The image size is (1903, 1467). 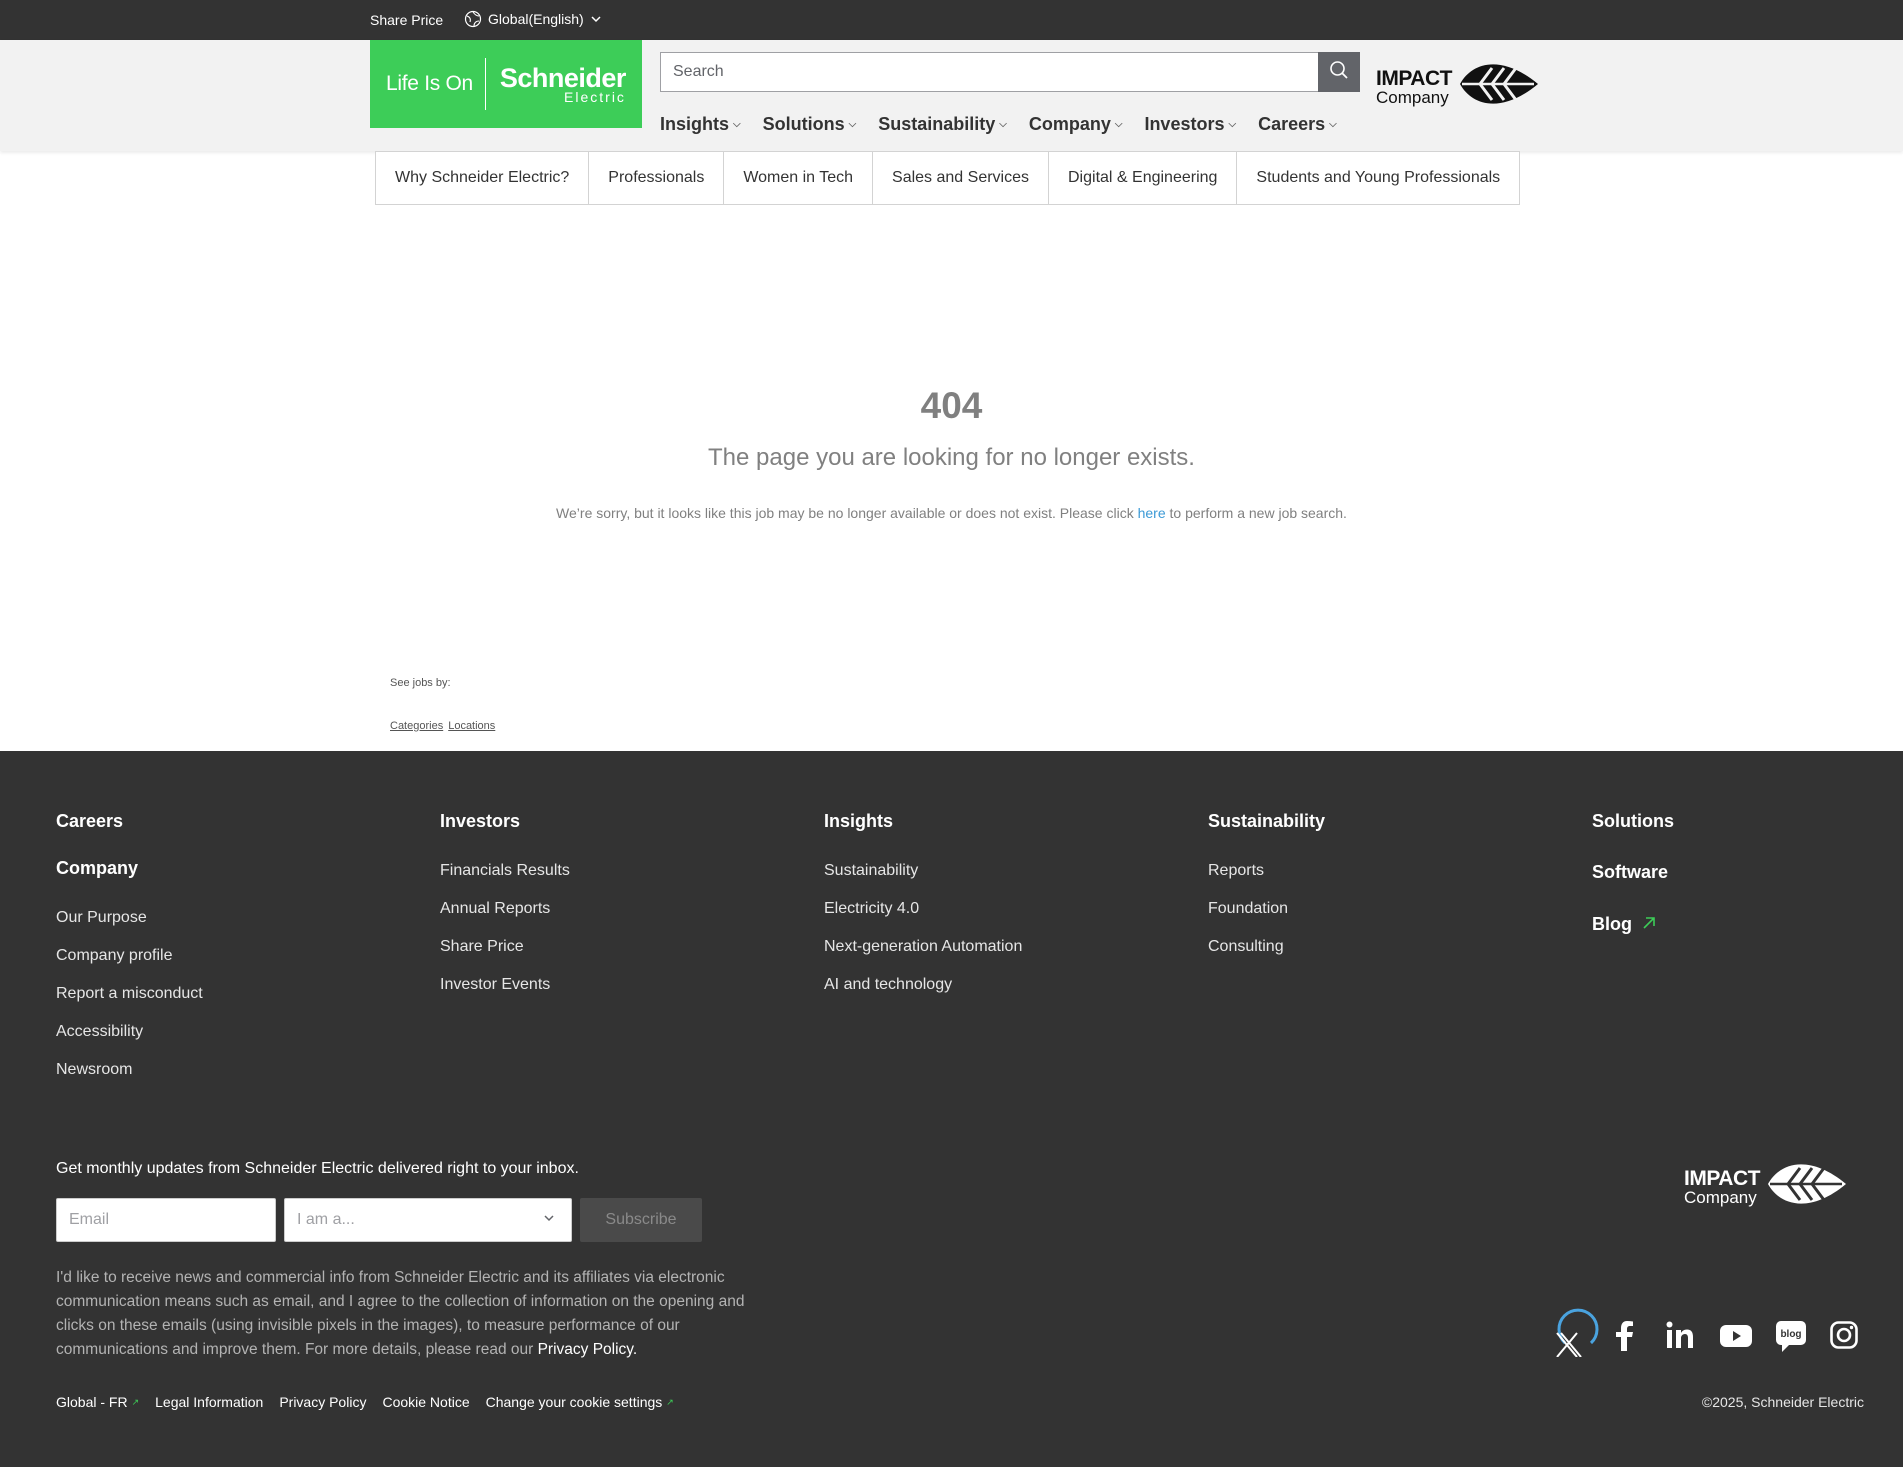 What do you see at coordinates (420, 683) in the screenshot?
I see `see-jobs-label: See jobs by:` at bounding box center [420, 683].